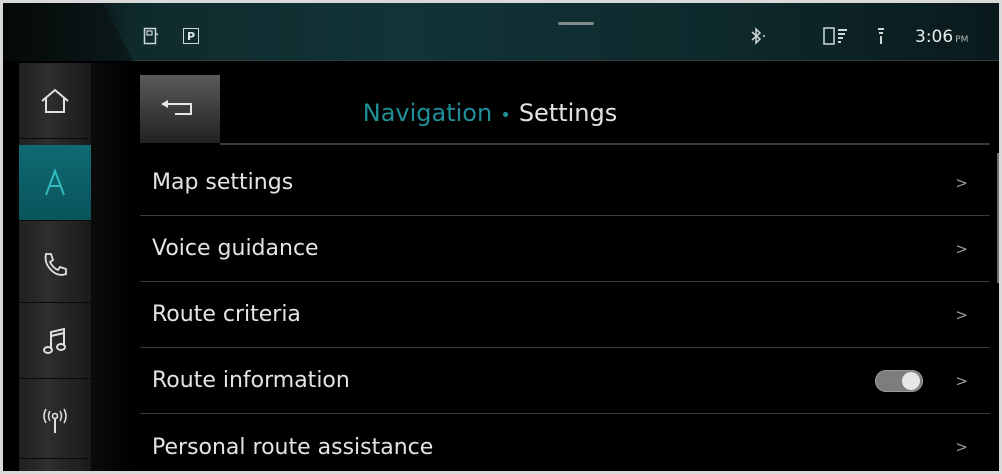 This screenshot has width=1002, height=474. I want to click on list-item-voice-guidance: Voice guidance >, so click(565, 249).